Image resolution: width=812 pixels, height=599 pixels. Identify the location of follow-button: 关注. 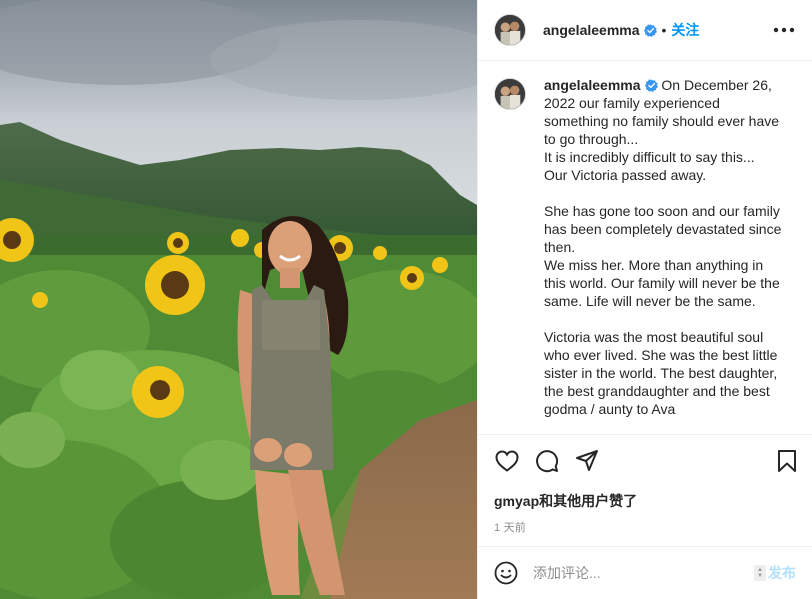
(685, 30).